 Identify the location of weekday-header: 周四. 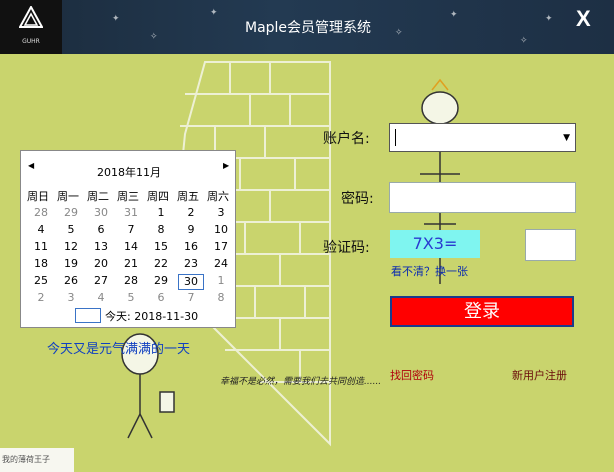
(158, 196).